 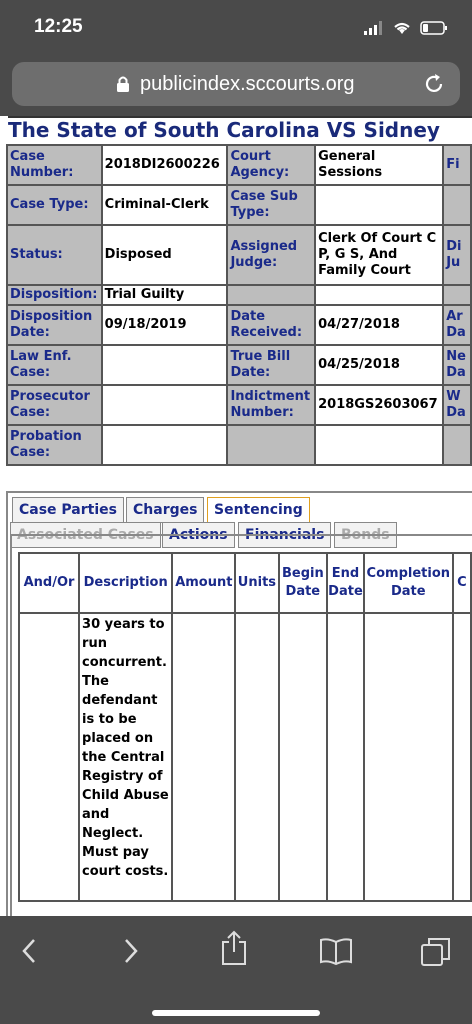 I want to click on cell-units, so click(x=257, y=757).